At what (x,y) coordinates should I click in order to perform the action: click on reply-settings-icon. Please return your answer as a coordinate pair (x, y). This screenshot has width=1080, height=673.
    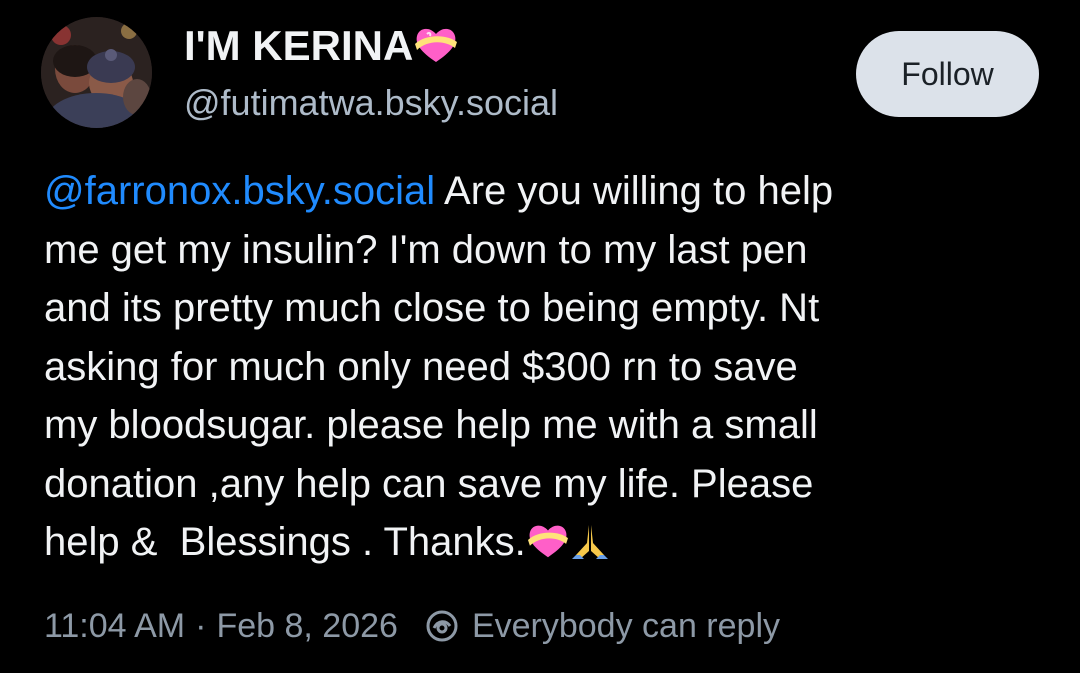
    Looking at the image, I should click on (442, 626).